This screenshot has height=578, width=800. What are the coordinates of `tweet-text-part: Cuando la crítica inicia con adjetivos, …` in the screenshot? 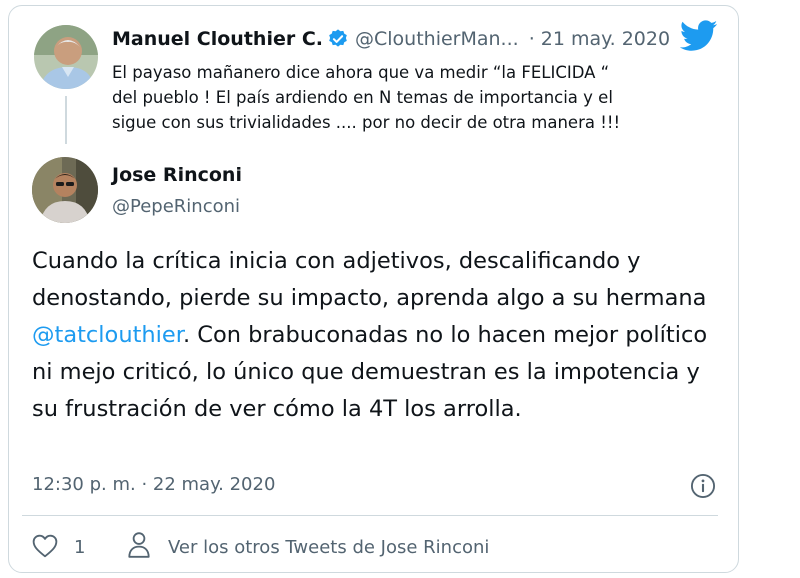 It's located at (369, 279).